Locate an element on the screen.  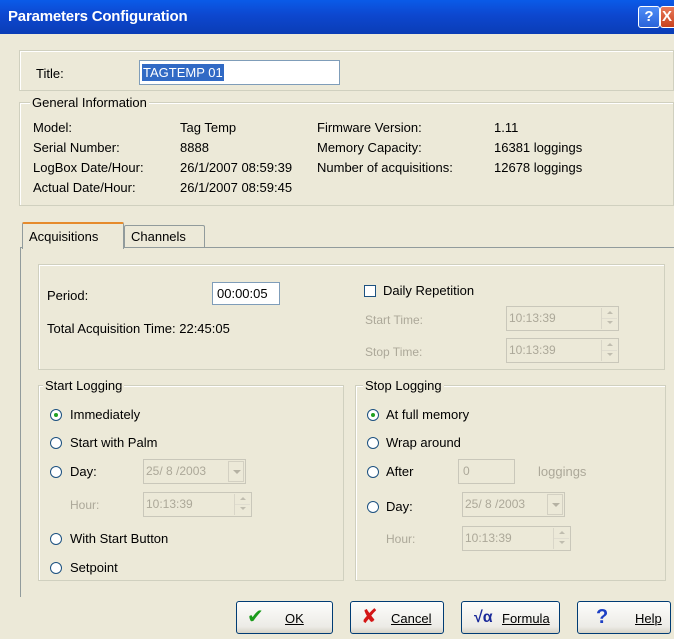
after-unit-label: loggings is located at coordinates (562, 471).